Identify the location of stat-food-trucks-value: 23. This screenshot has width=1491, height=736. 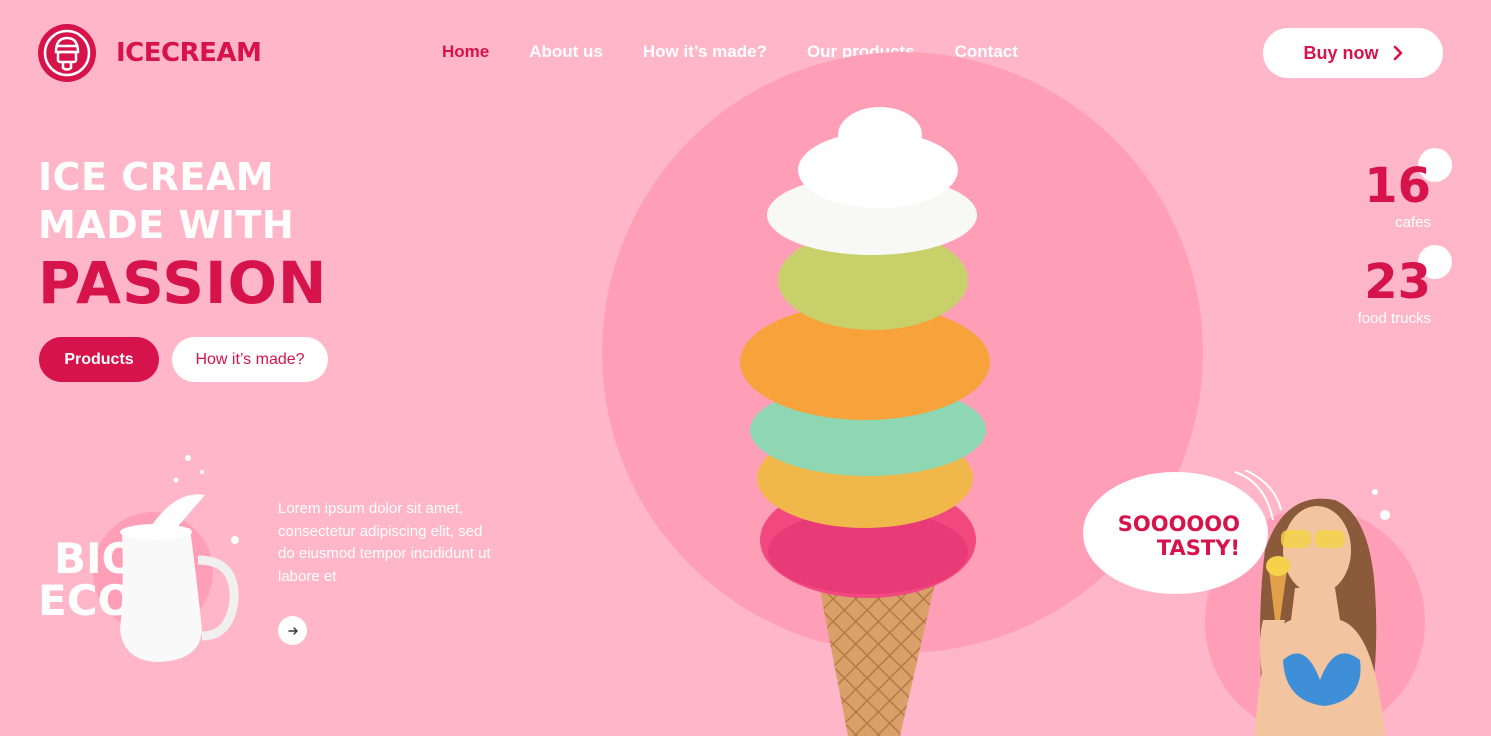
(1397, 282).